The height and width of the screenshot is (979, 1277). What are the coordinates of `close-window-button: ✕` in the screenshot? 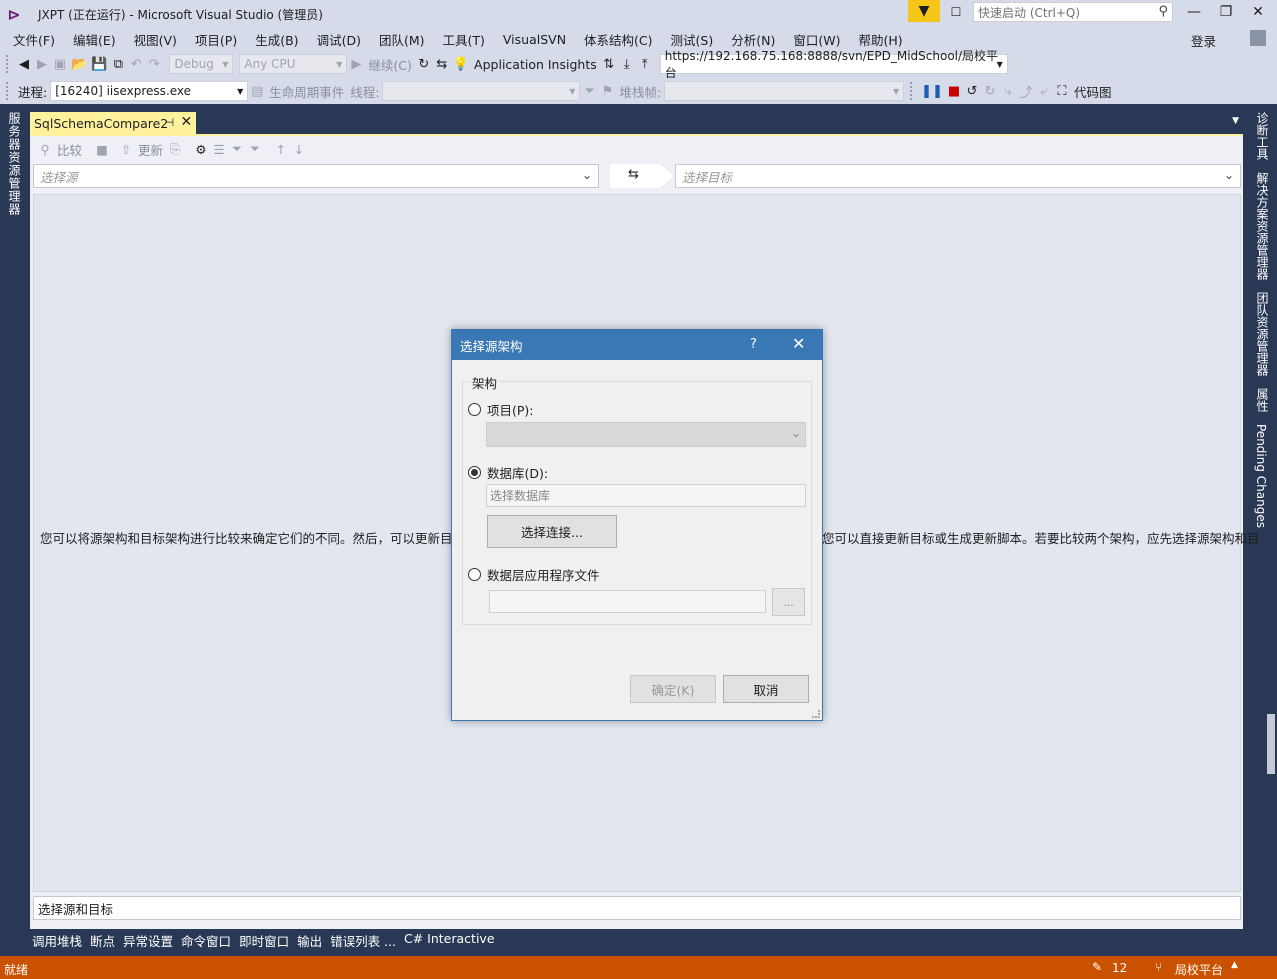 It's located at (1258, 12).